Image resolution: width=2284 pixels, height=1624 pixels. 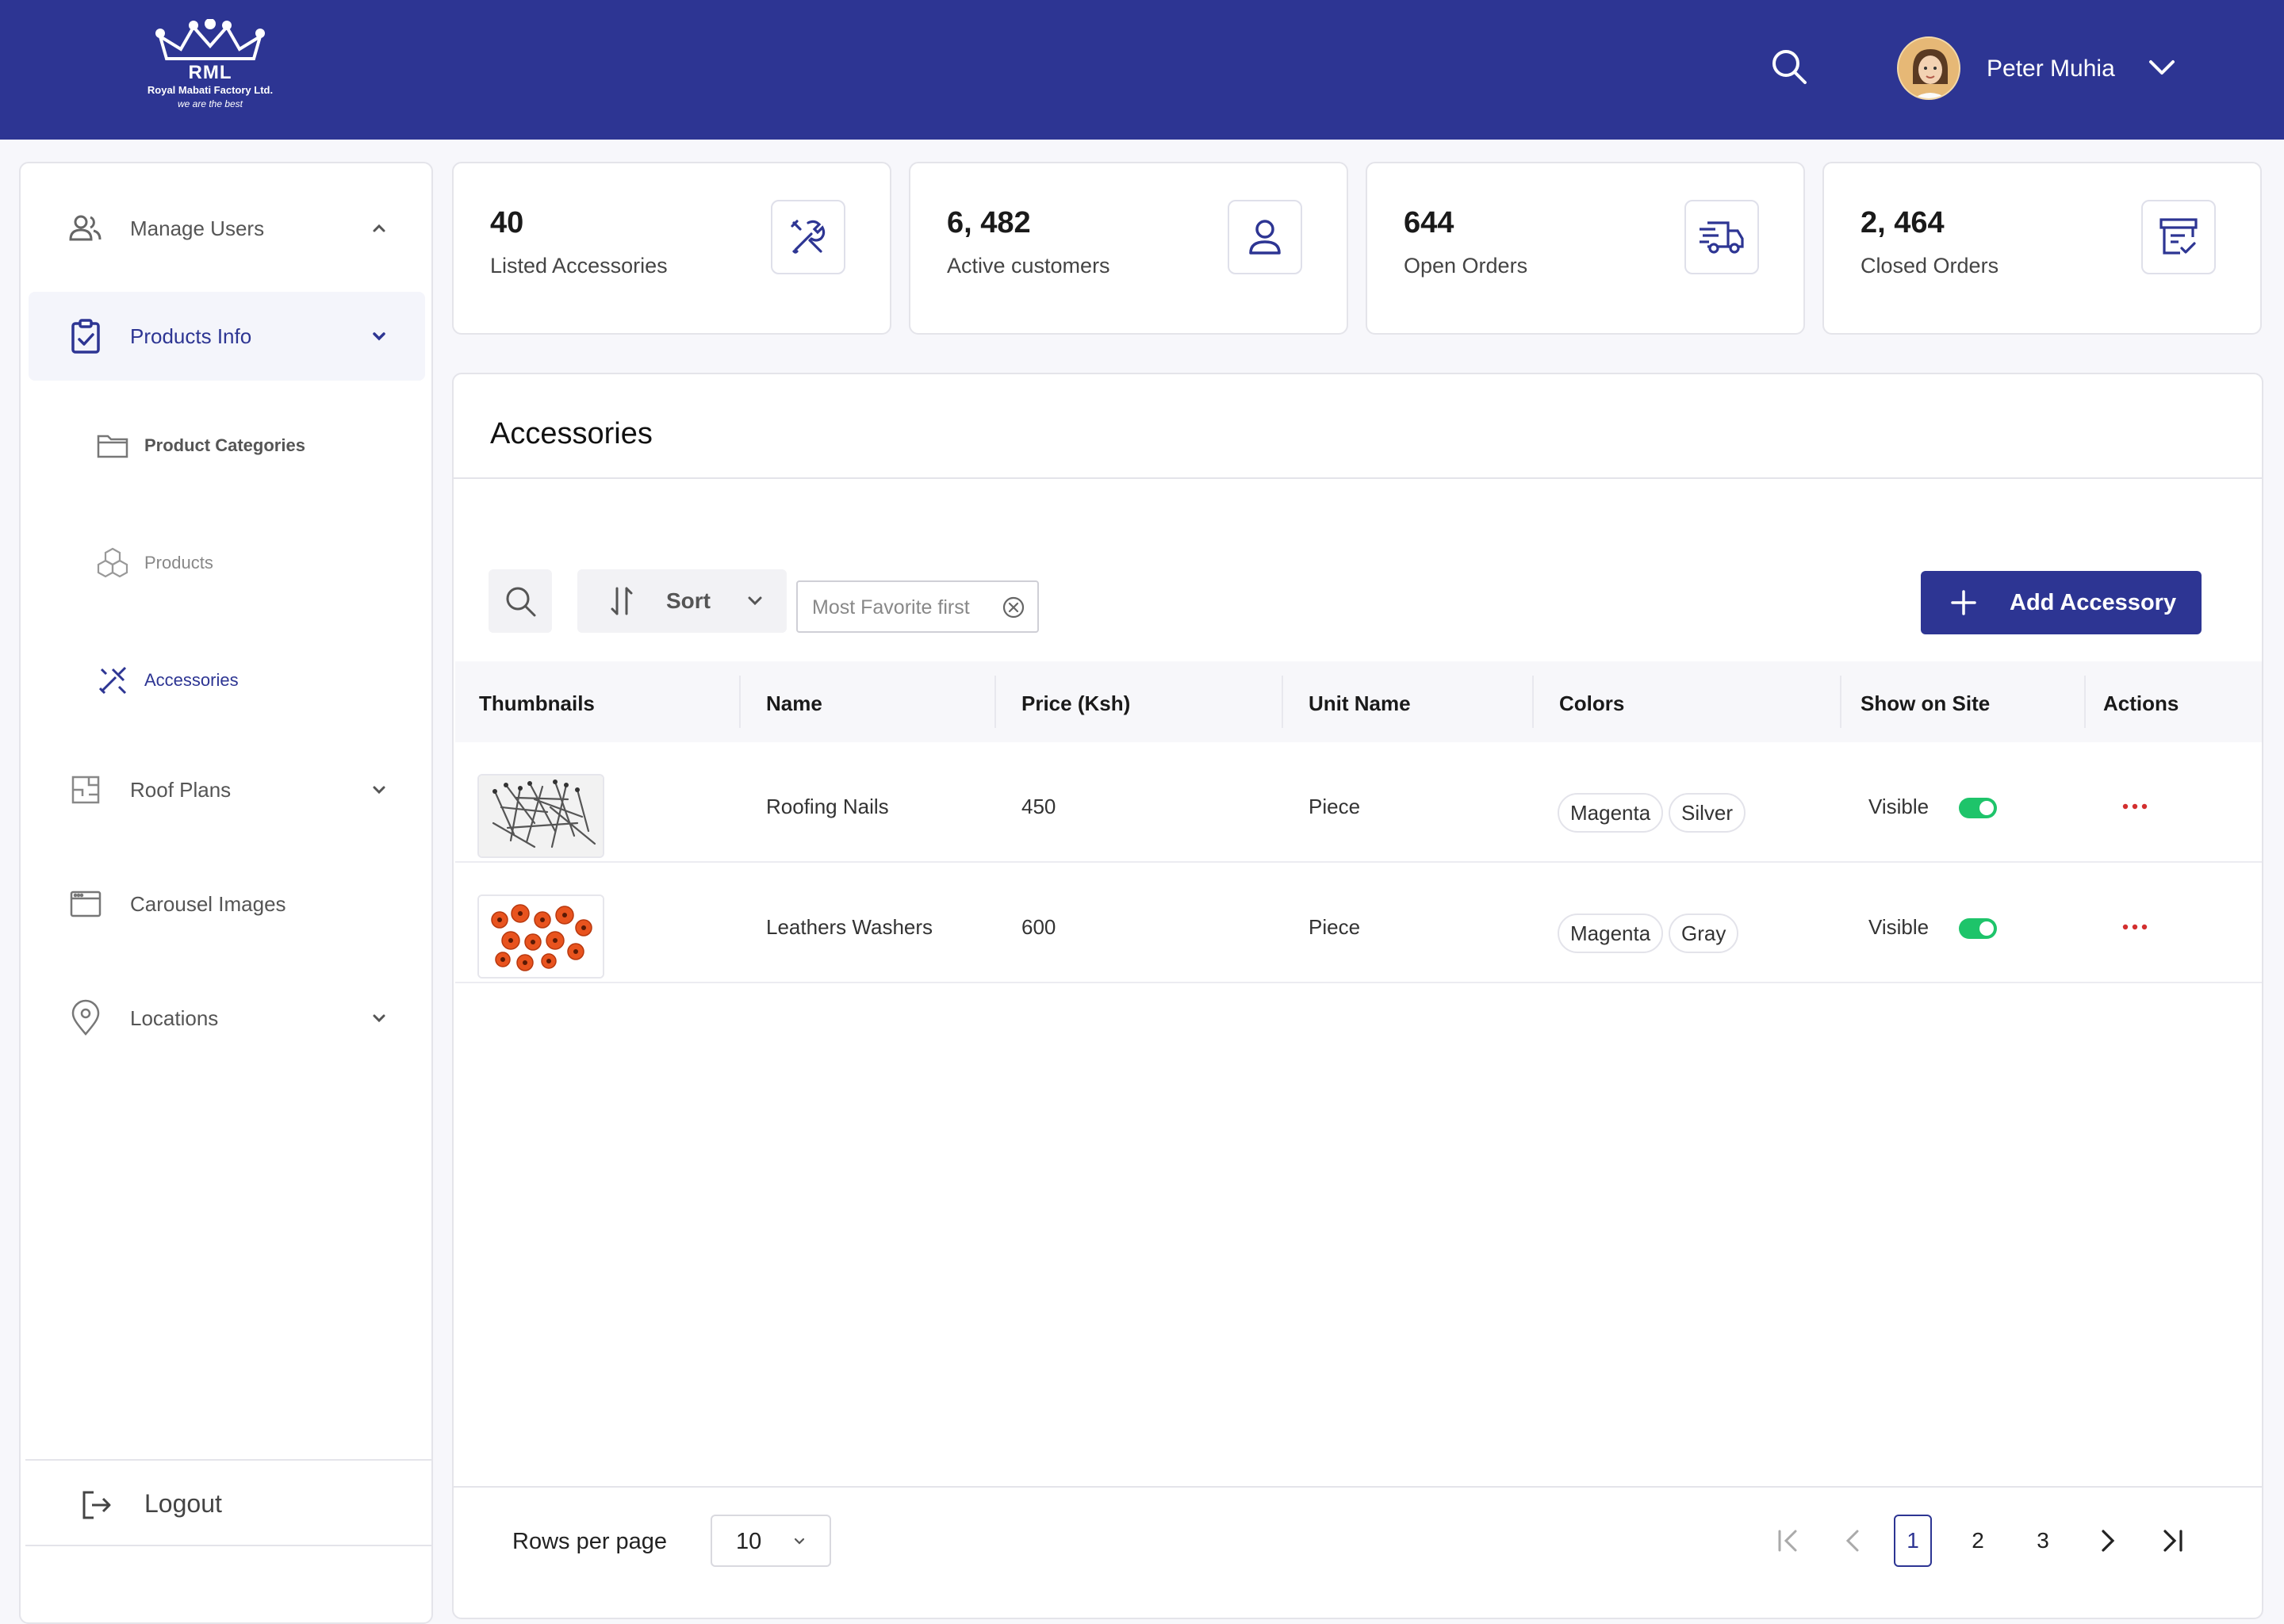 I want to click on column-header-name: Name, so click(x=794, y=703).